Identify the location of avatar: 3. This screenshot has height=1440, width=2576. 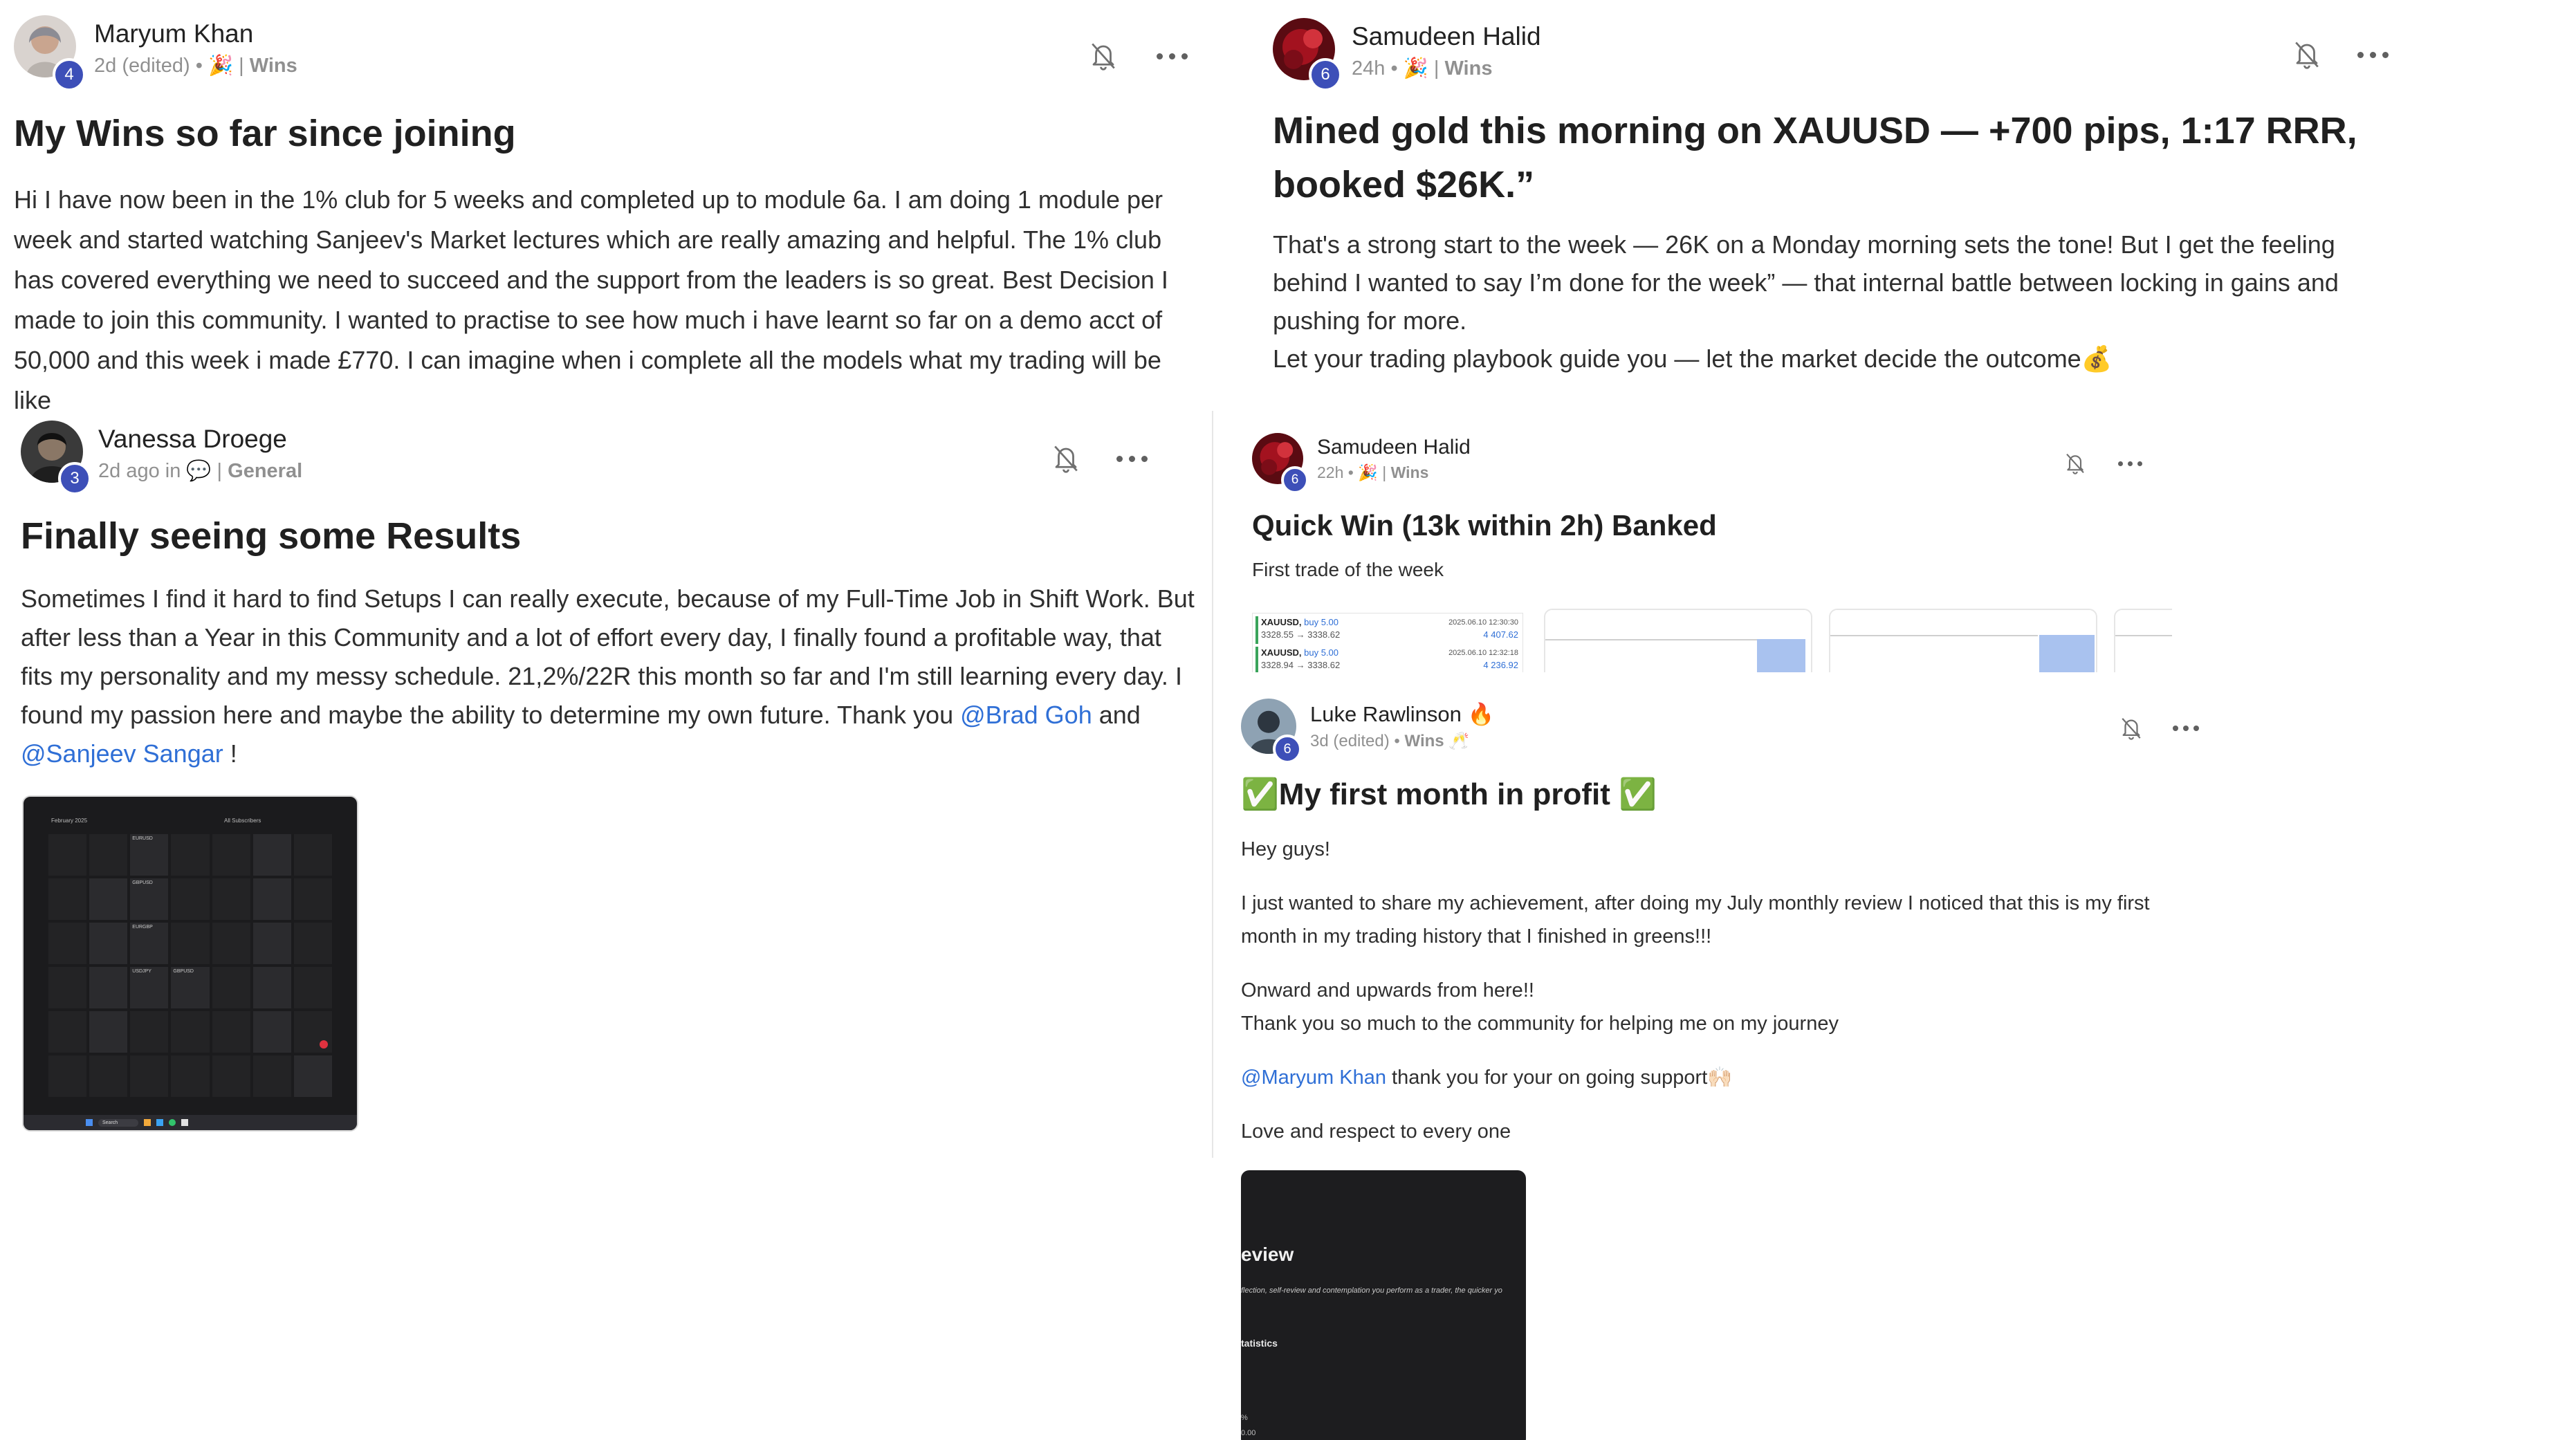
(56, 458).